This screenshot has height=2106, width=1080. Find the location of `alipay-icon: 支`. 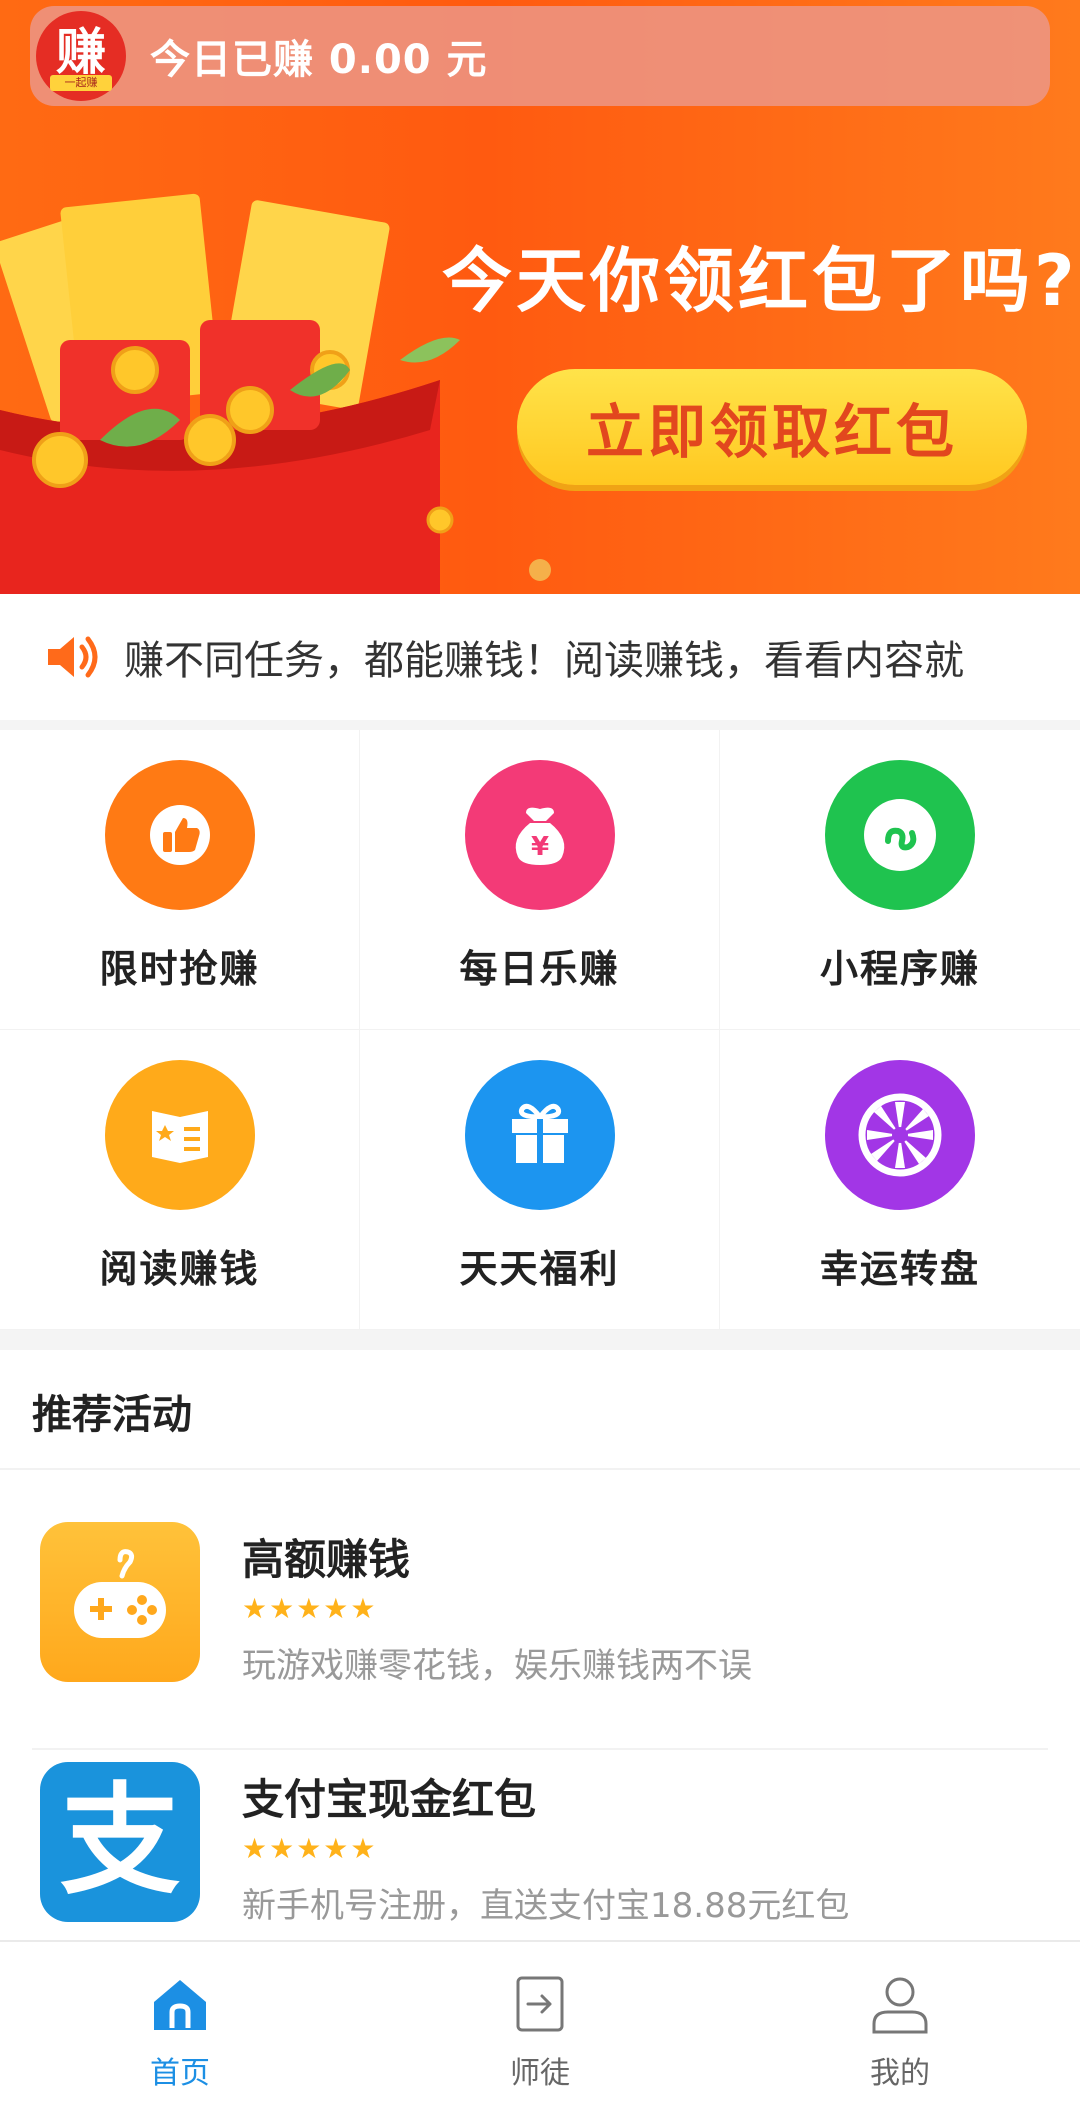

alipay-icon: 支 is located at coordinates (120, 1842).